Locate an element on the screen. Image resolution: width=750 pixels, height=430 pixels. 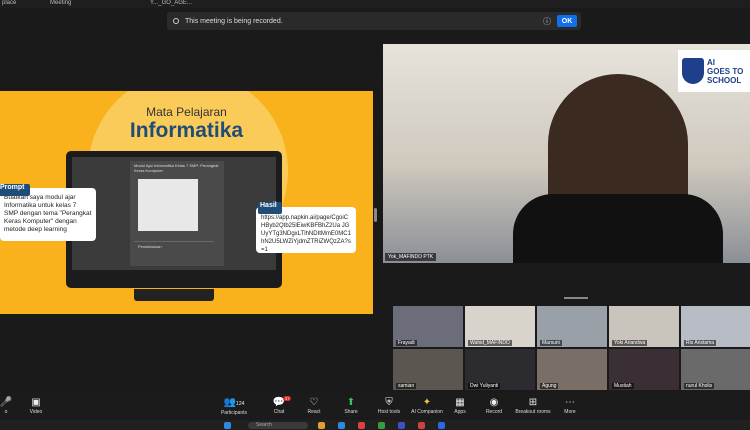
more-icon: ⋯ is located at coordinates (570, 402).